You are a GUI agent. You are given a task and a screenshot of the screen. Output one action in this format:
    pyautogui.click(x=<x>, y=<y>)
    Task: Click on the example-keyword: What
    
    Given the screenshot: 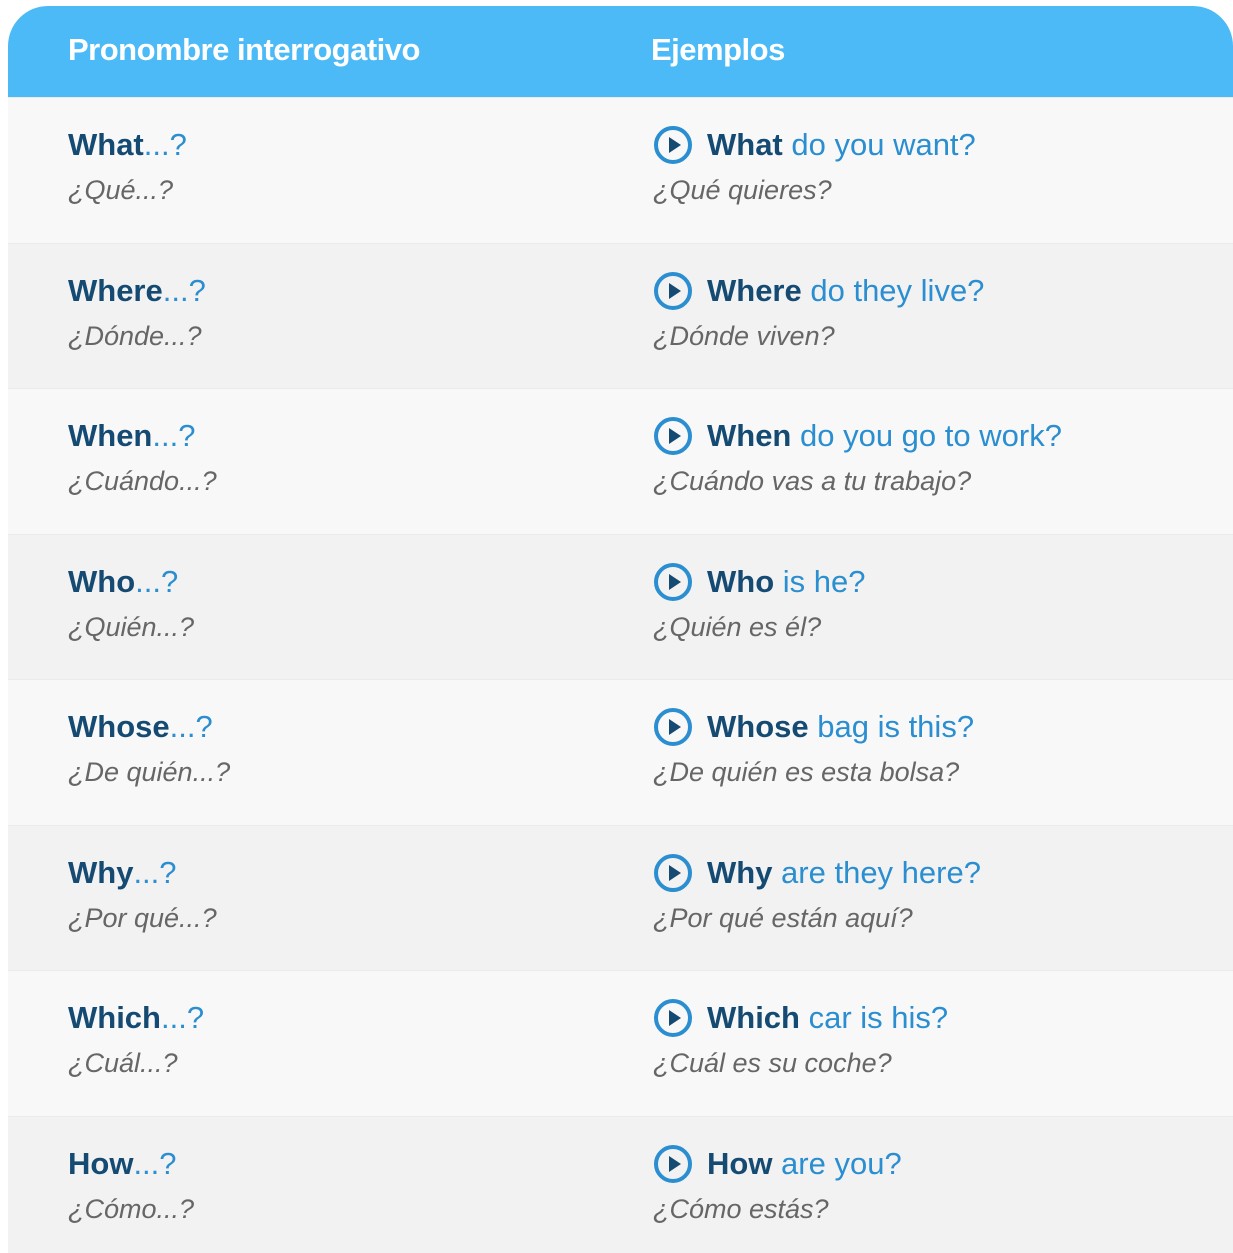 What is the action you would take?
    pyautogui.click(x=745, y=144)
    